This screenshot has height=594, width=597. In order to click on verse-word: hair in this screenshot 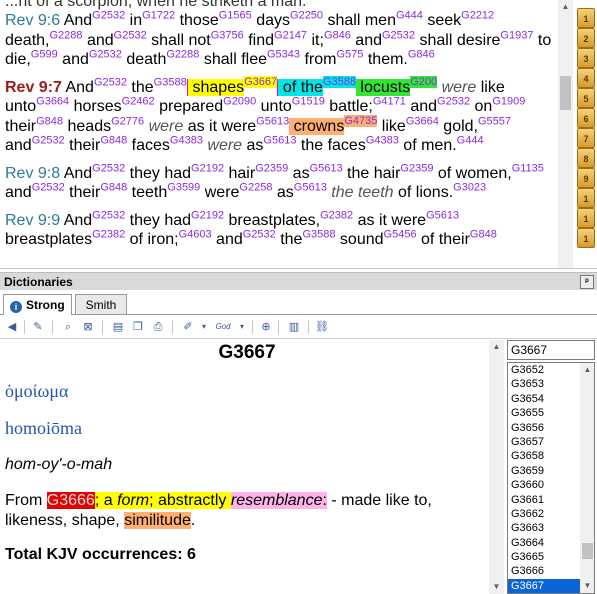, I will do `click(240, 173)`.